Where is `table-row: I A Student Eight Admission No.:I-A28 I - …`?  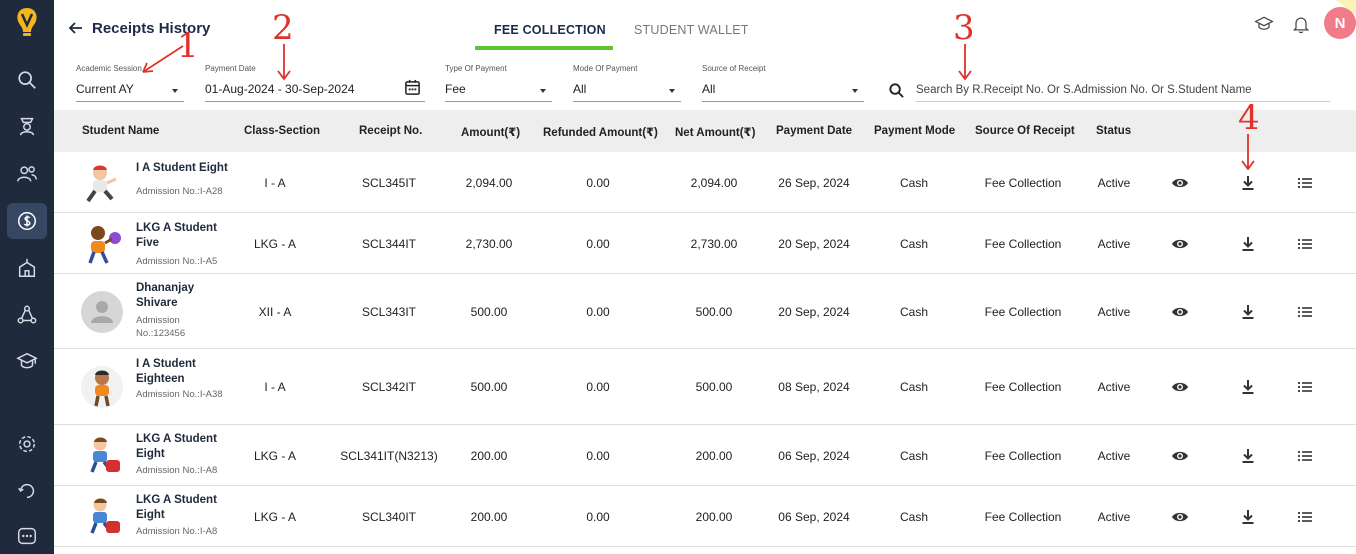
table-row: I A Student Eight Admission No.:I-A28 I - … is located at coordinates (705, 182).